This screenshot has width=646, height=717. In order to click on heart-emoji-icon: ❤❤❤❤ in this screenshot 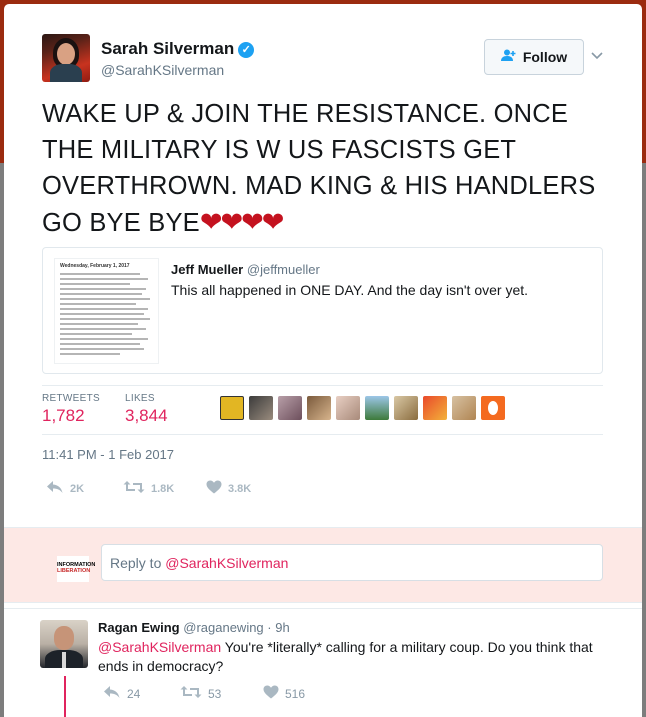, I will do `click(241, 222)`.